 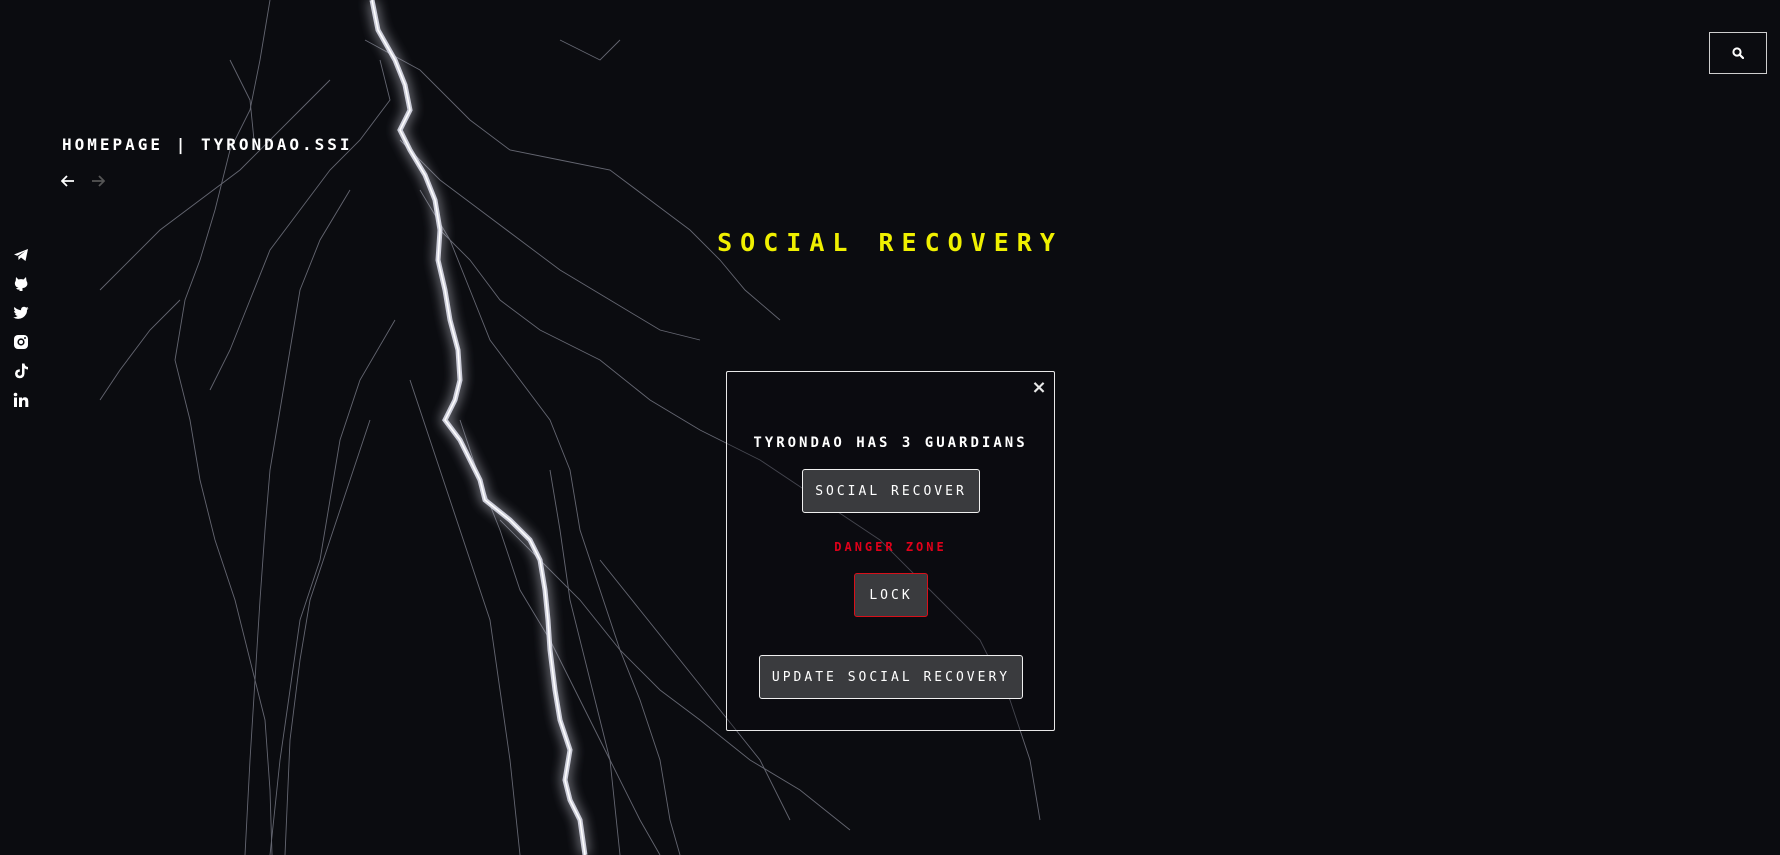 I want to click on danger-zone-label: DANGER ZONE, so click(x=890, y=547).